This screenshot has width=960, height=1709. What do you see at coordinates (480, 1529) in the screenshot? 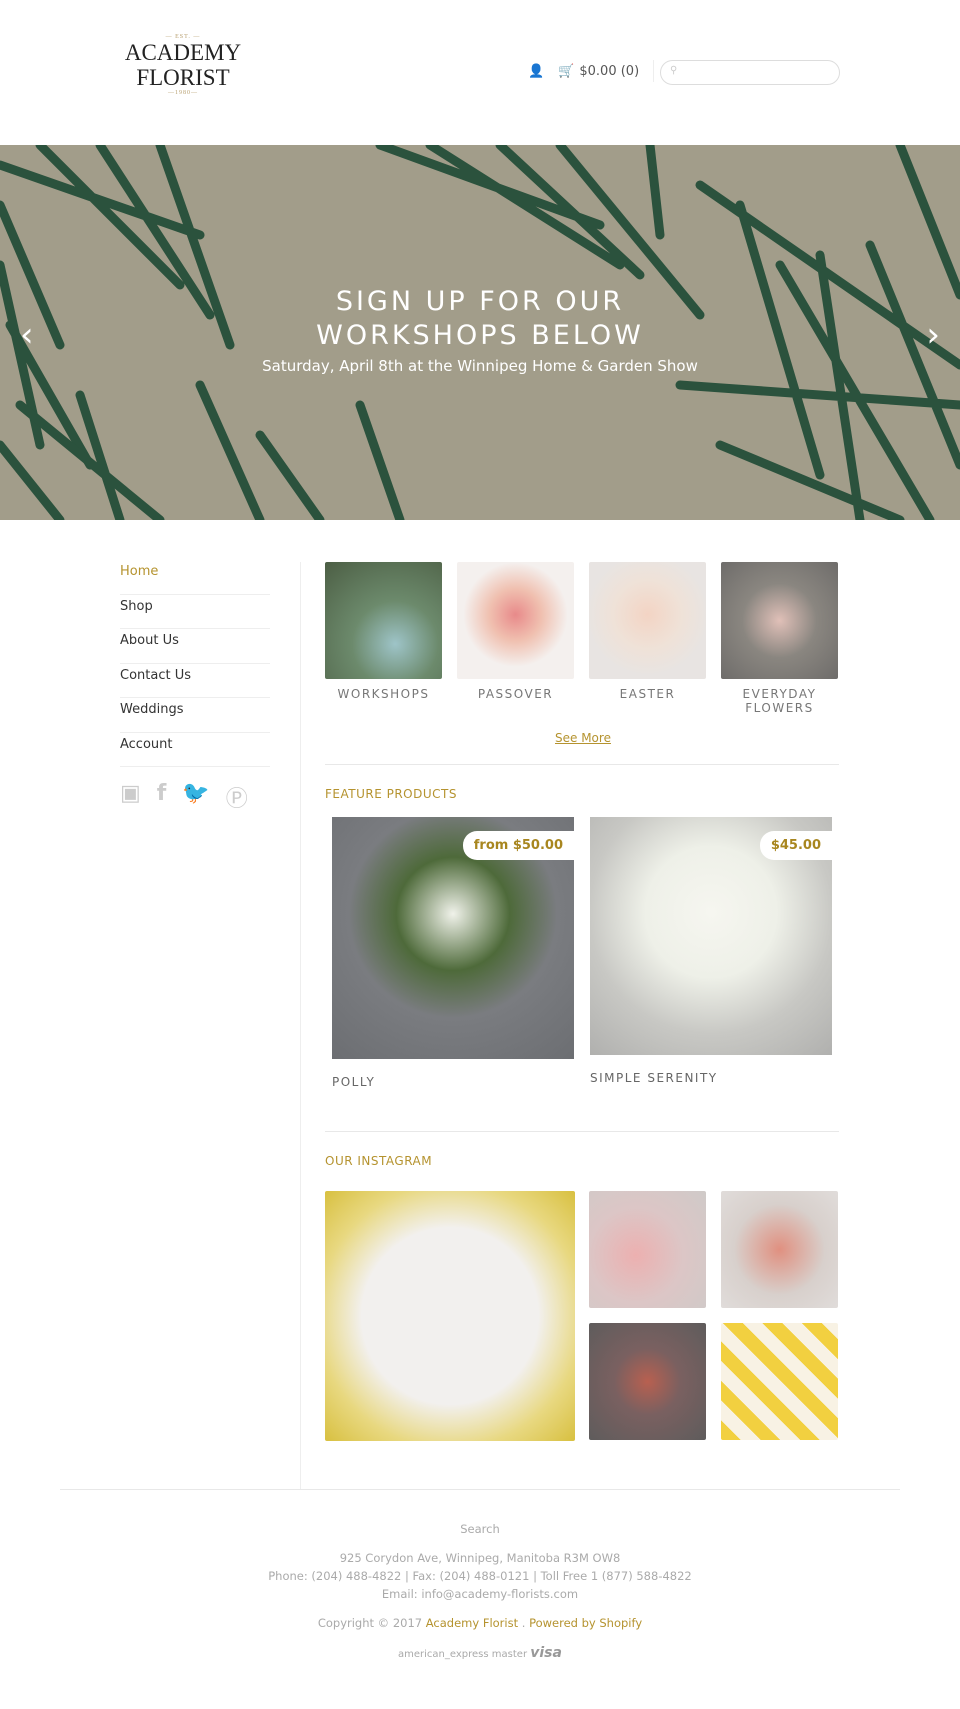
I see `footer-search-link: Search` at bounding box center [480, 1529].